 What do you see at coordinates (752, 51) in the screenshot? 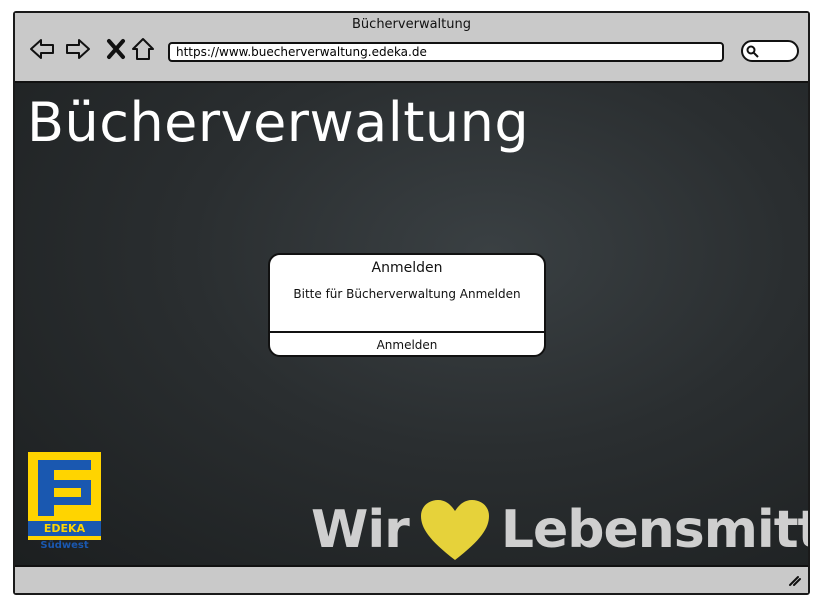
I see `search-icon` at bounding box center [752, 51].